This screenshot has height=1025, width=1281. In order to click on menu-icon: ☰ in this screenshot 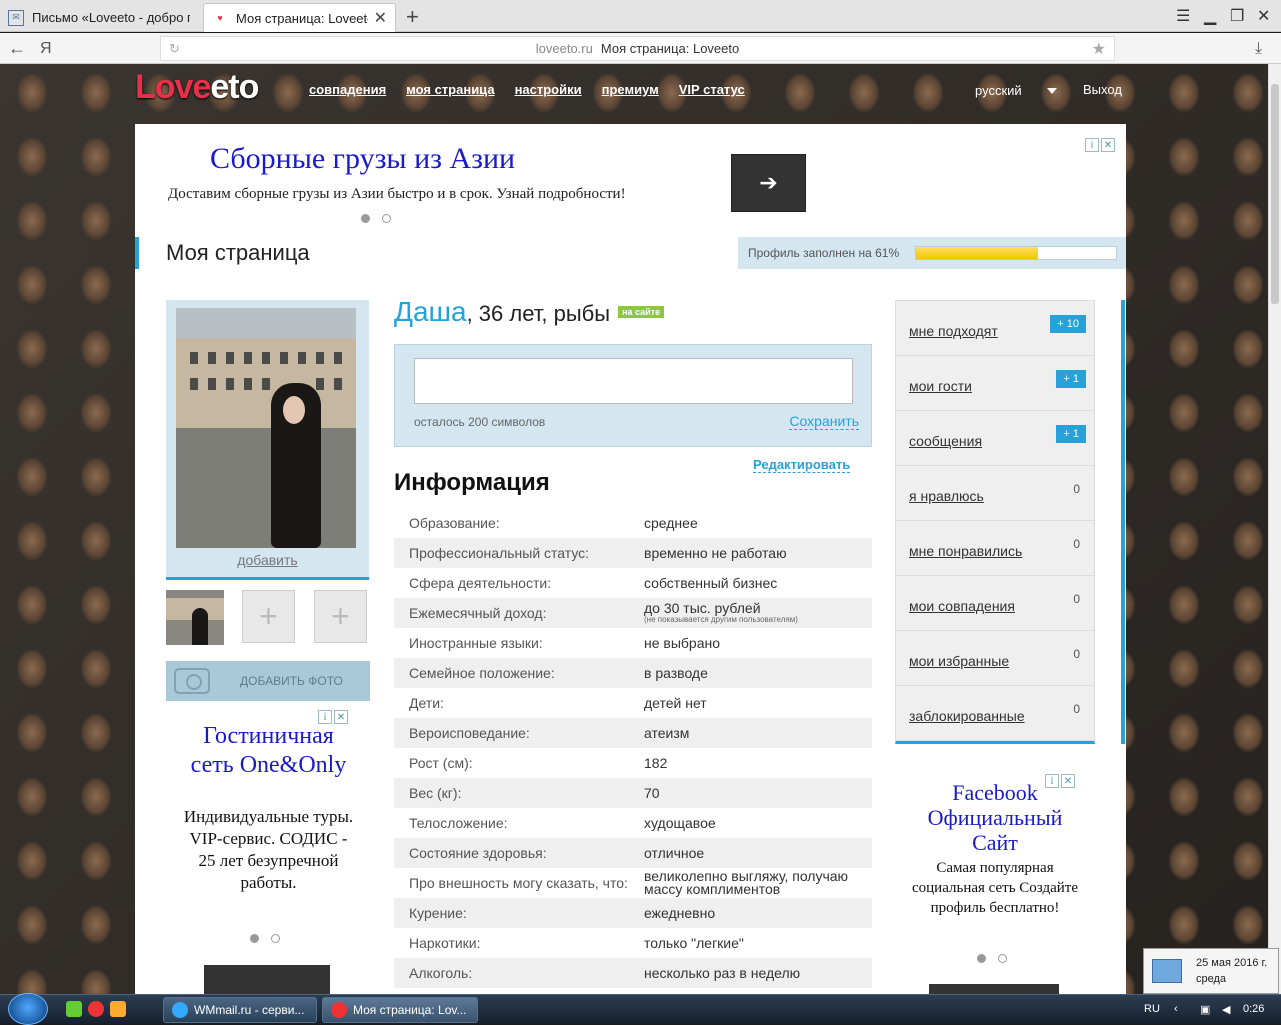, I will do `click(1183, 16)`.